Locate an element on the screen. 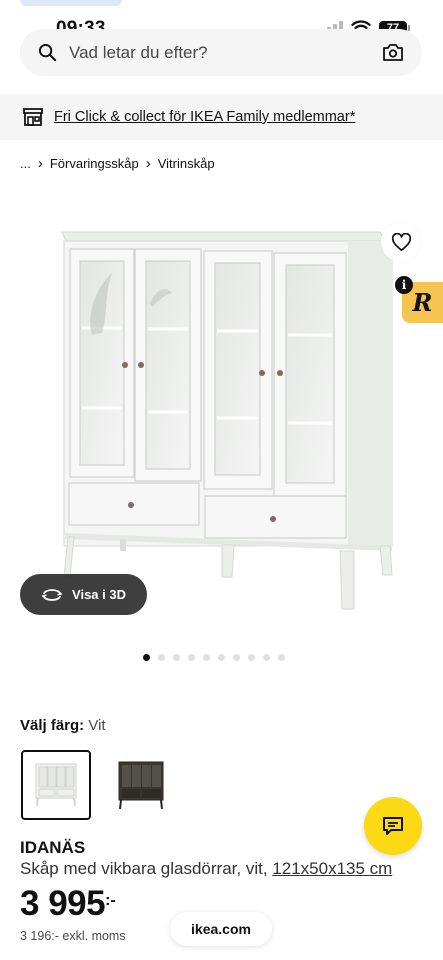 The height and width of the screenshot is (960, 443). extension-info-icon: i is located at coordinates (404, 285).